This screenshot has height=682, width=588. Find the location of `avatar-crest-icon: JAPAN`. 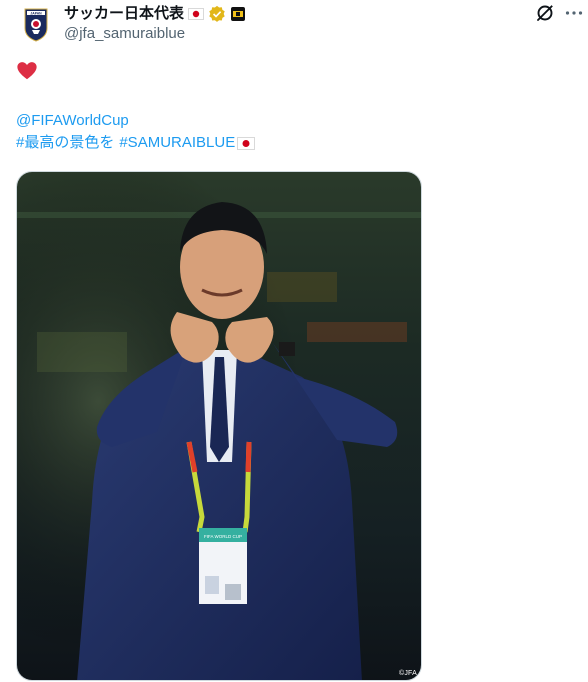

avatar-crest-icon: JAPAN is located at coordinates (36, 25).